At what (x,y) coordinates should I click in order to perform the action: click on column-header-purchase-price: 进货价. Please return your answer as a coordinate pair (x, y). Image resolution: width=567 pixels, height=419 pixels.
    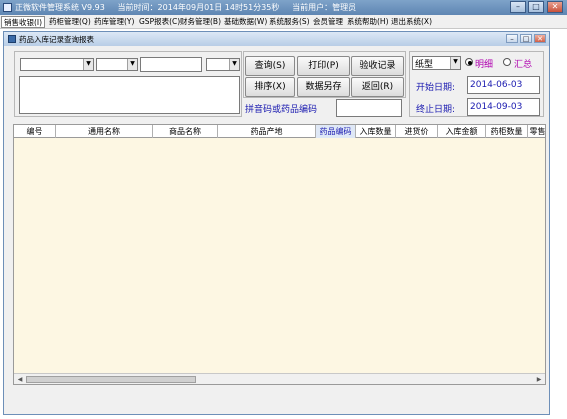
    Looking at the image, I should click on (417, 131).